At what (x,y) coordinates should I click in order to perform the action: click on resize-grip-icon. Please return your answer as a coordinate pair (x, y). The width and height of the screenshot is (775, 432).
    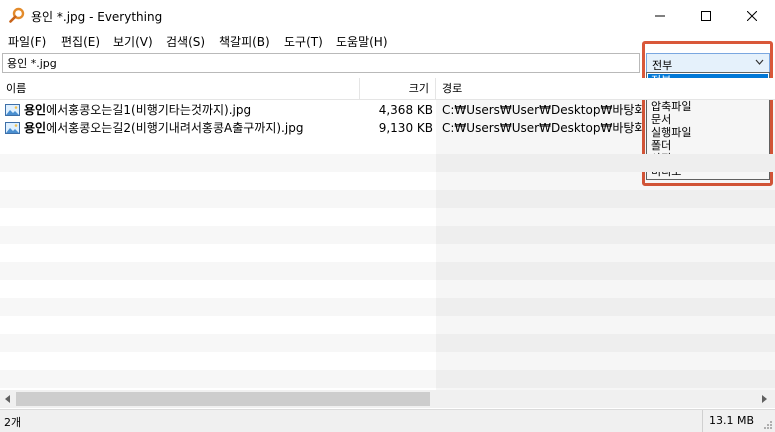
    Looking at the image, I should click on (768, 425).